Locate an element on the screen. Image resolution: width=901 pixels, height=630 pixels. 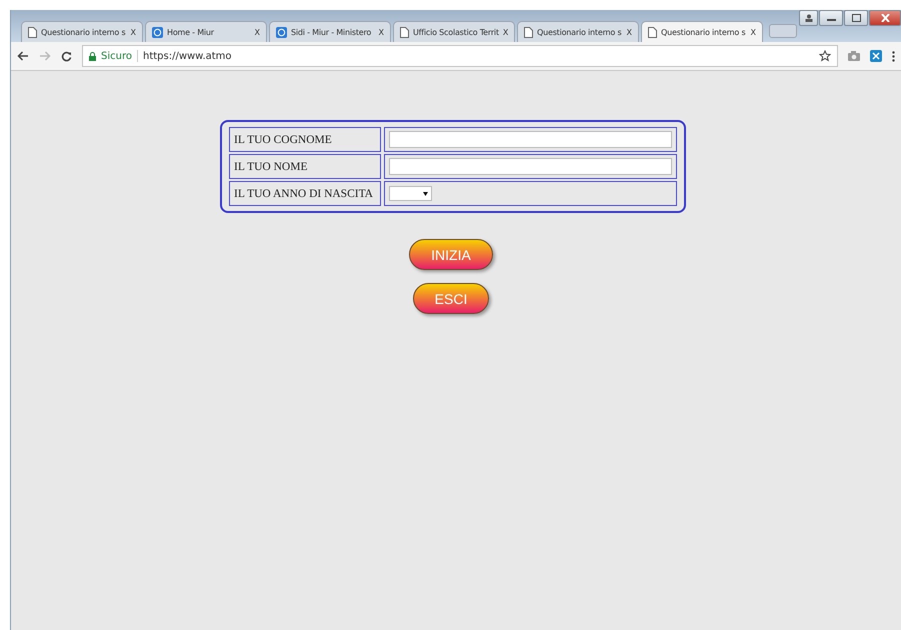
person-icon is located at coordinates (808, 18).